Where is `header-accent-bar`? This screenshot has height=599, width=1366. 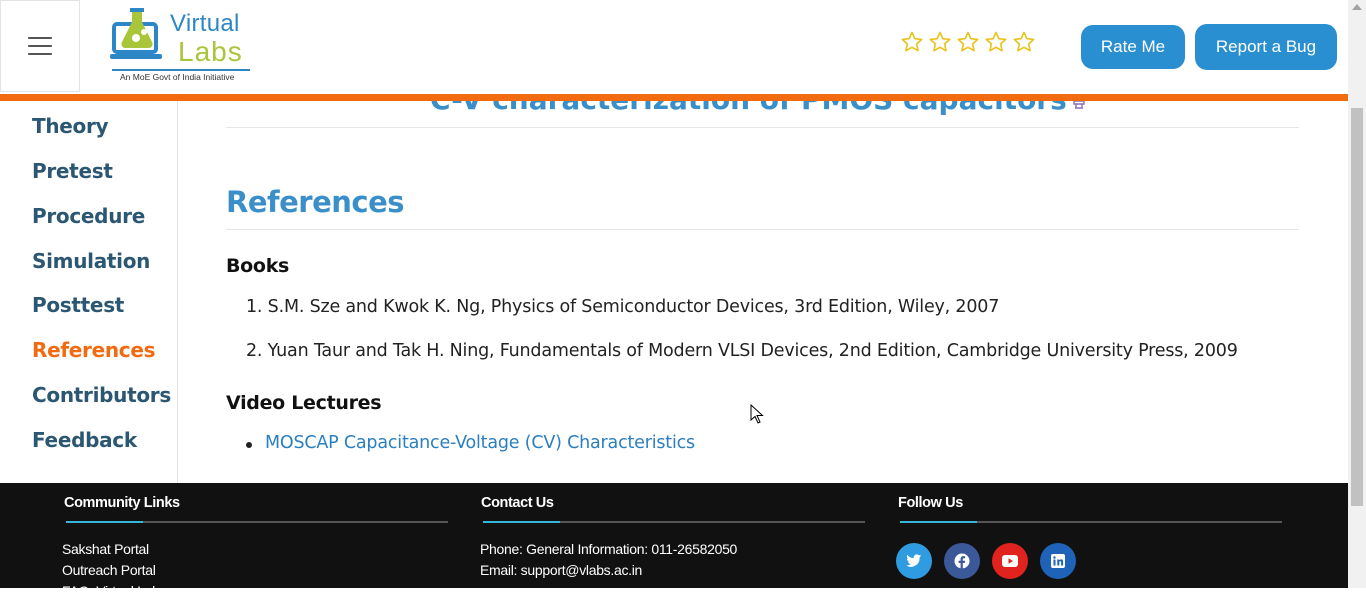
header-accent-bar is located at coordinates (674, 97).